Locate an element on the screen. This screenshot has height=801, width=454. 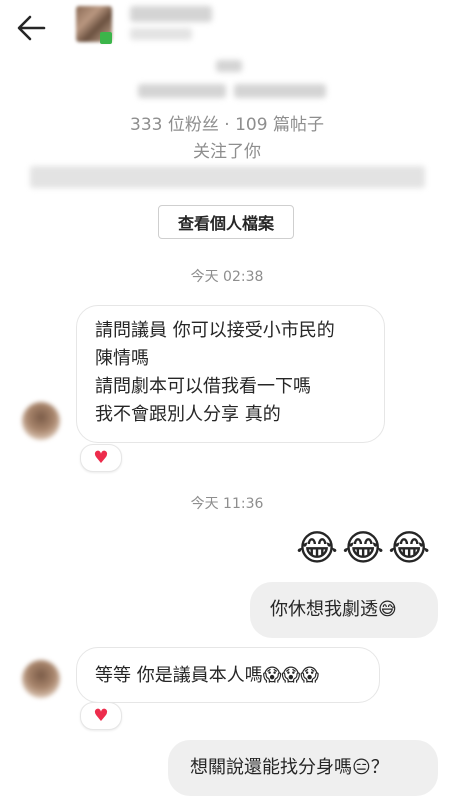
blurred-profile-name is located at coordinates (229, 66).